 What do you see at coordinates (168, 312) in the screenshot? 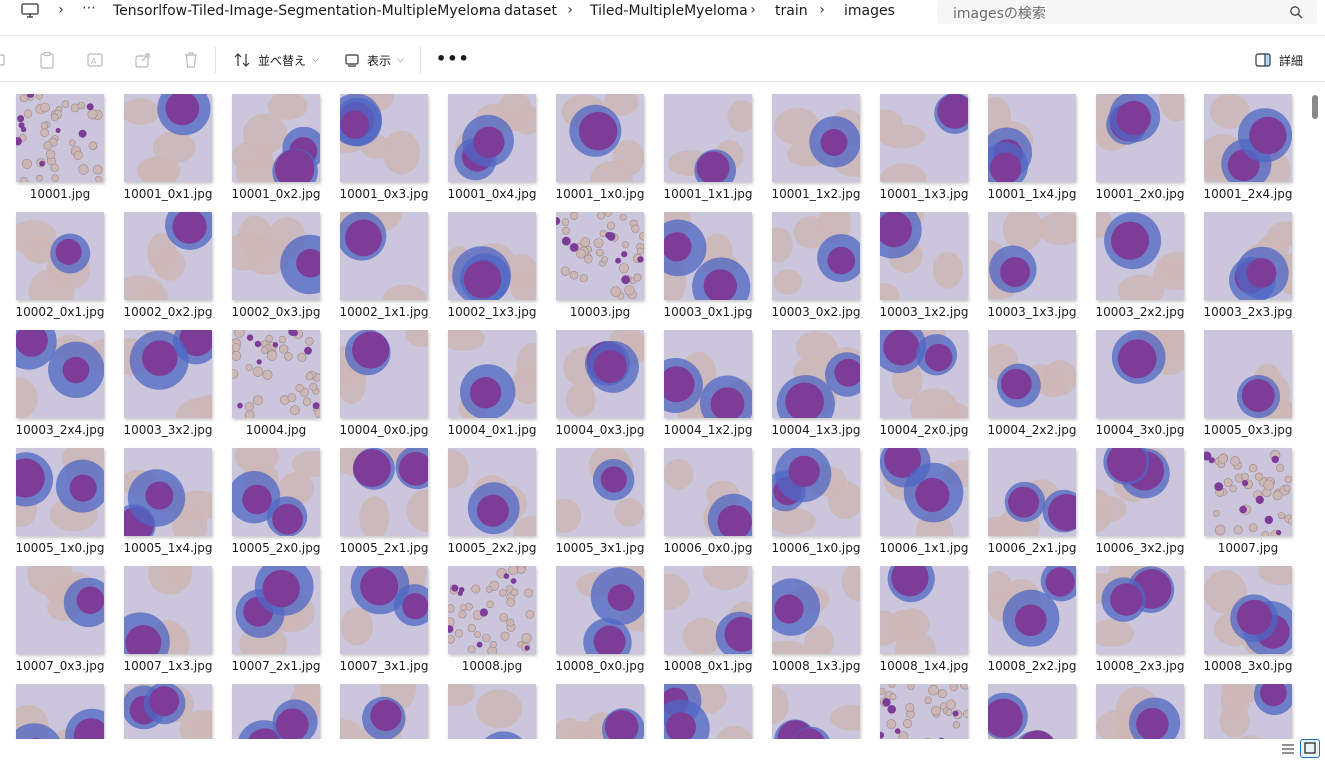
I see `file-name-label: 10002_0x2.jpg` at bounding box center [168, 312].